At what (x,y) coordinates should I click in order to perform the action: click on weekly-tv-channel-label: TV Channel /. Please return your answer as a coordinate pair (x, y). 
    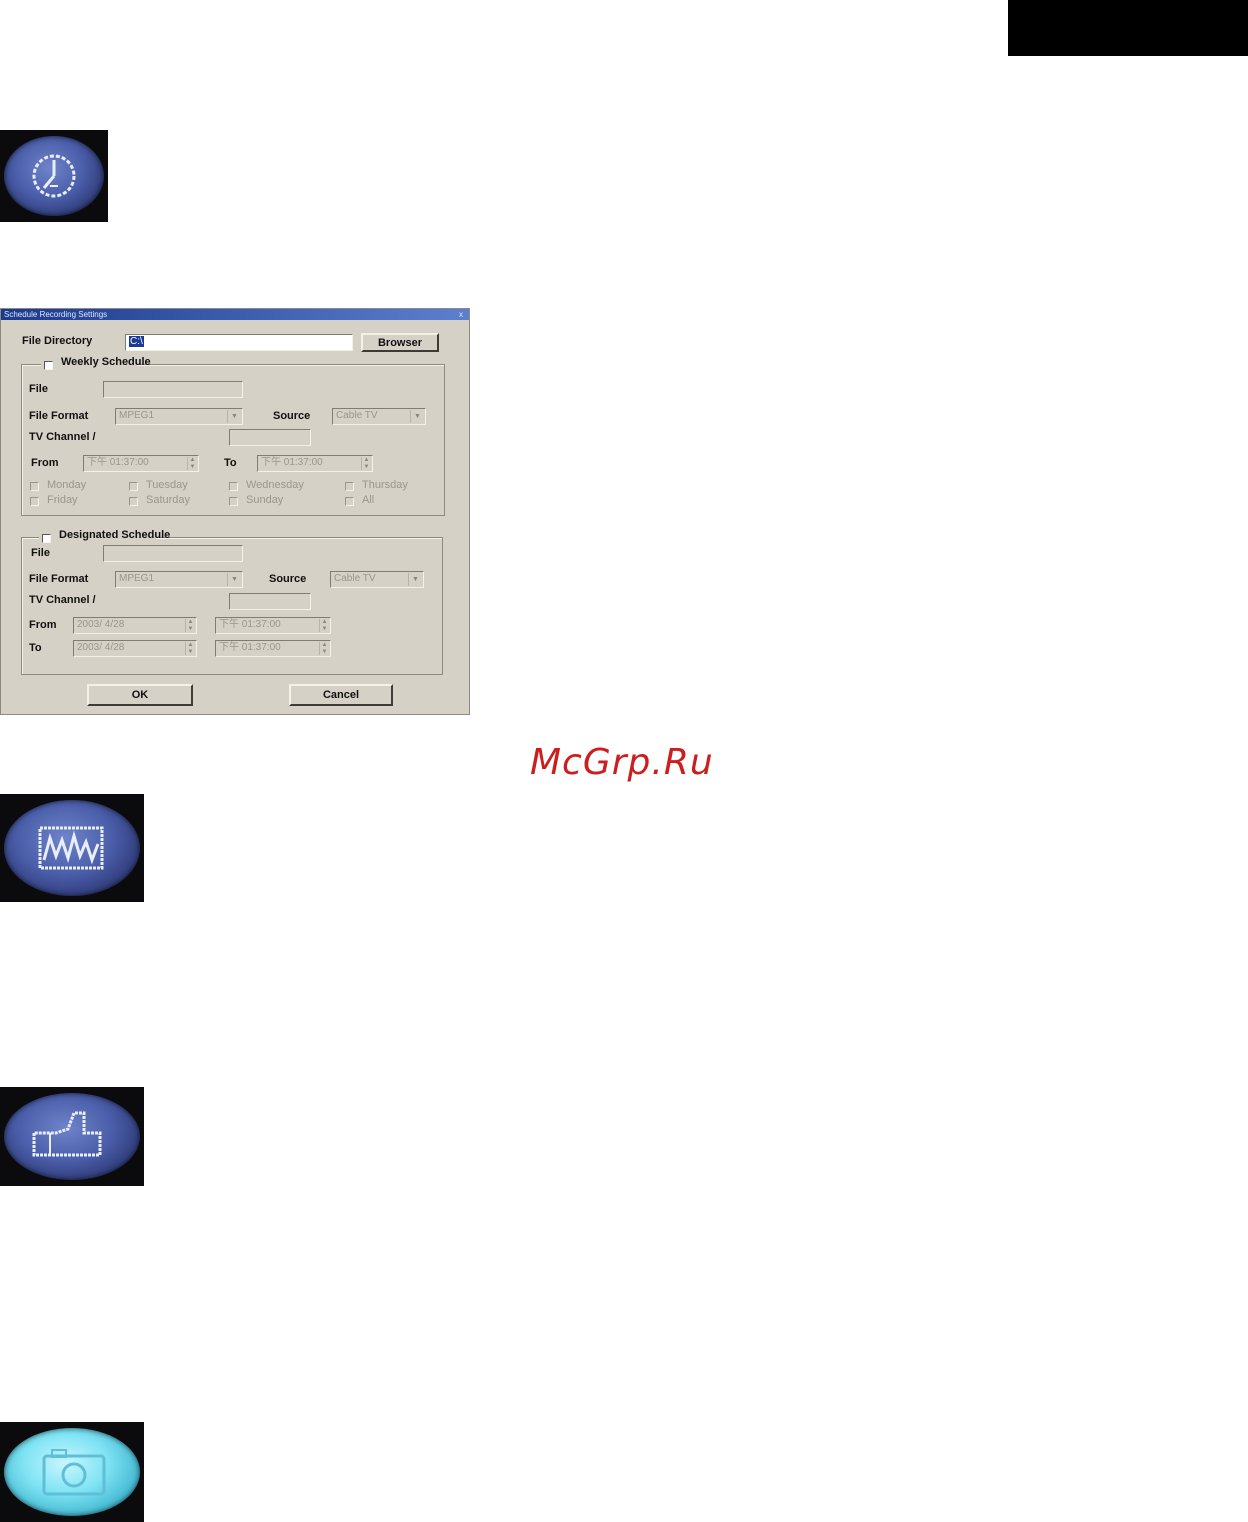
    Looking at the image, I should click on (62, 437).